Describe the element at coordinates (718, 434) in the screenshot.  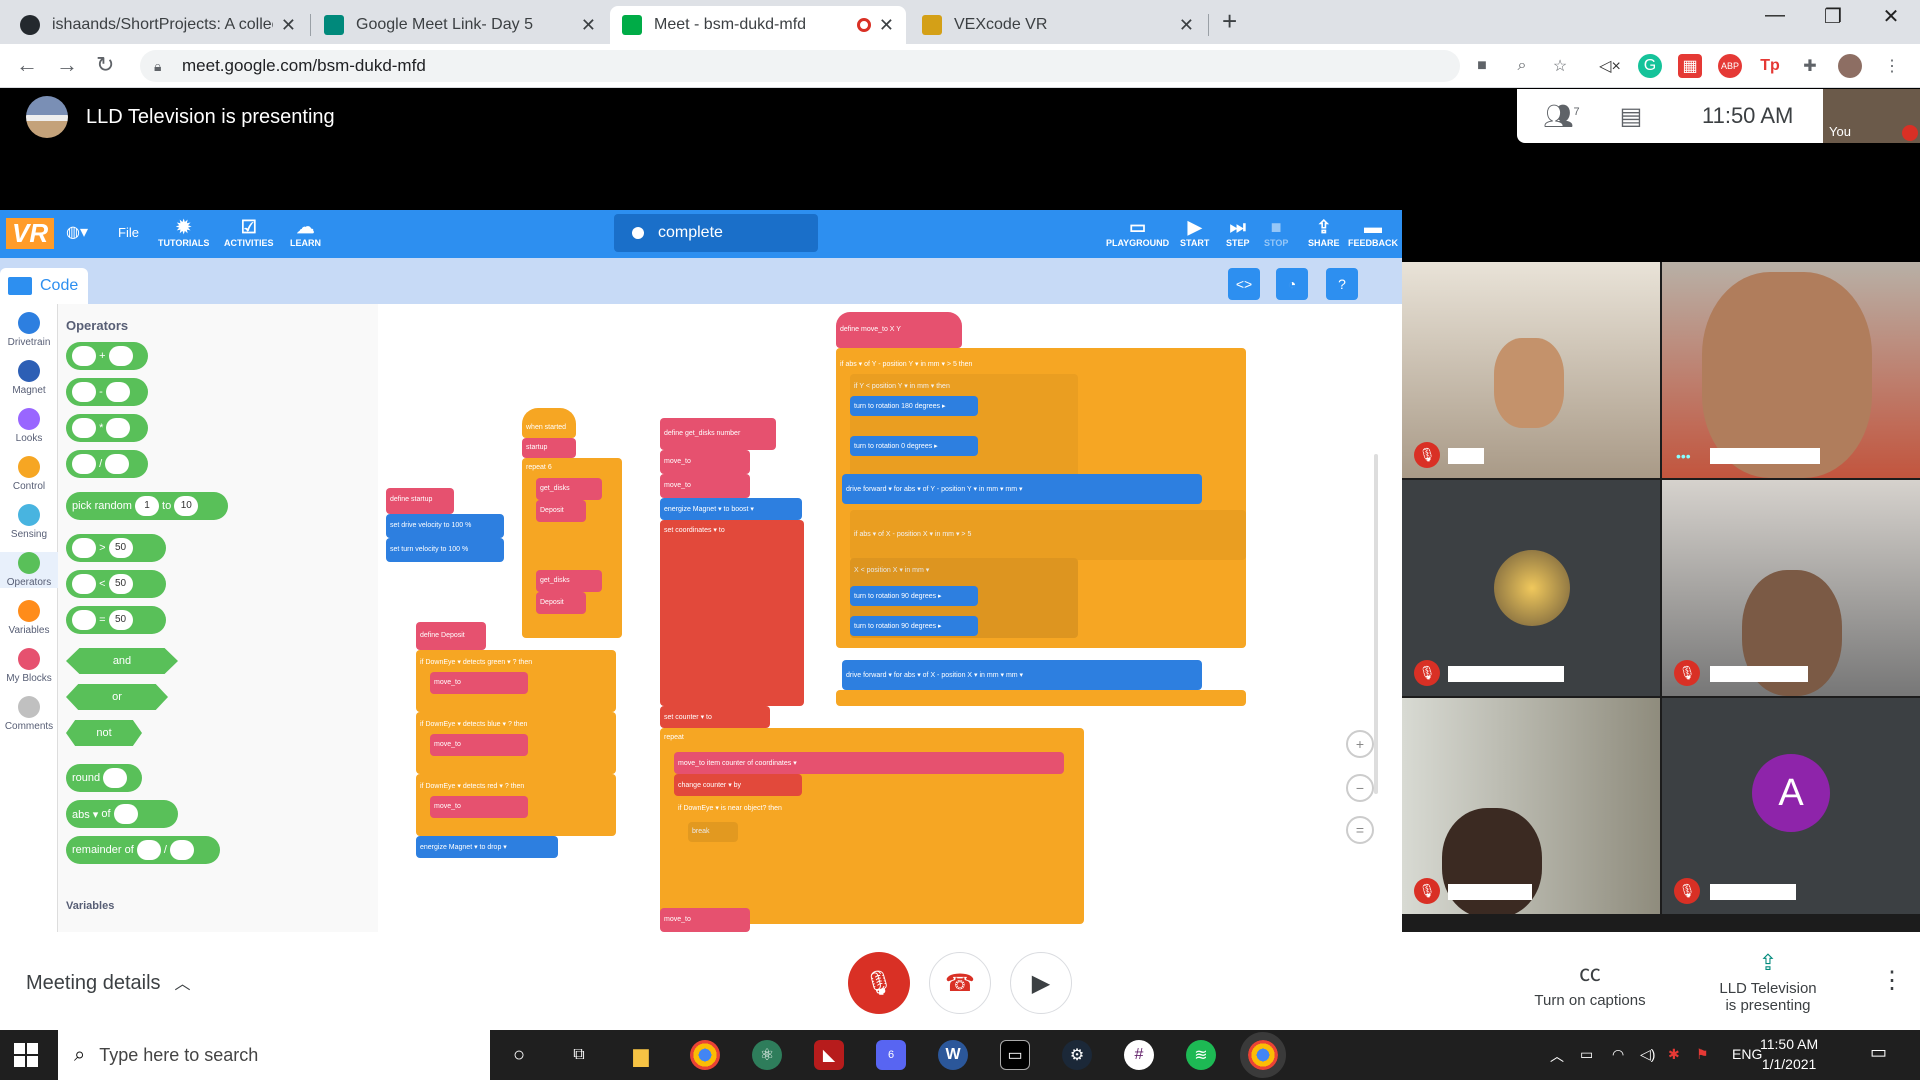
I see `define-get-disks-block: define get_disks number` at that location.